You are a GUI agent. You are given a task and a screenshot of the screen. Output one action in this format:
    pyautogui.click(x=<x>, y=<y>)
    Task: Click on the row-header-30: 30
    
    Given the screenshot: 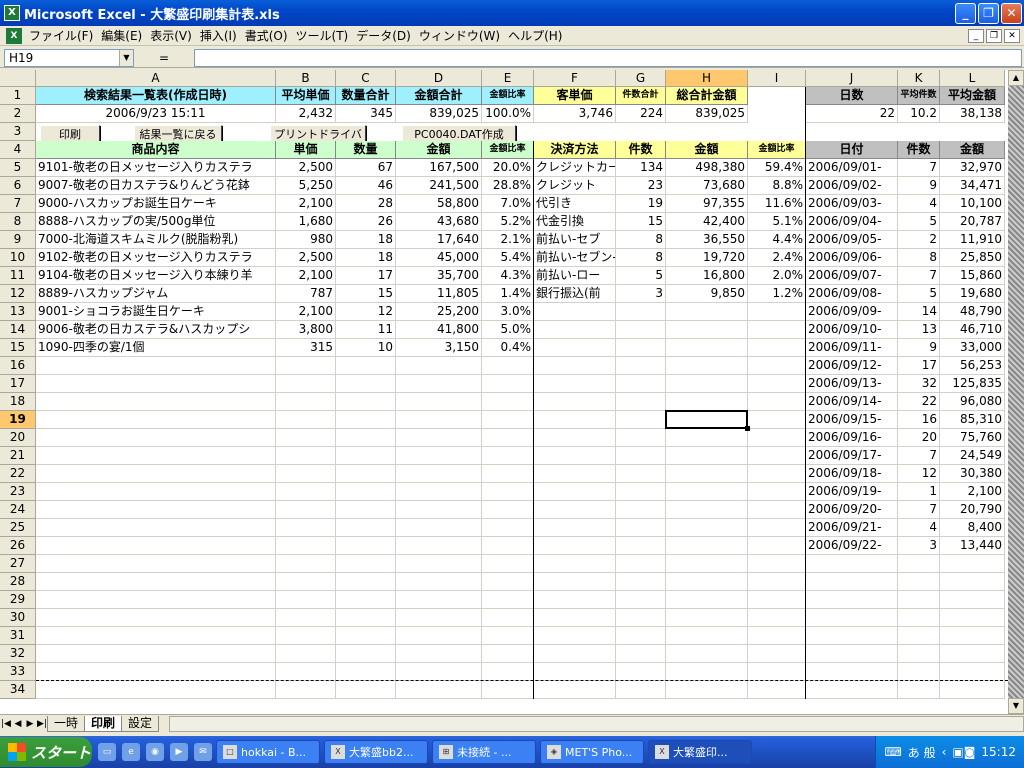 What is the action you would take?
    pyautogui.click(x=18, y=618)
    